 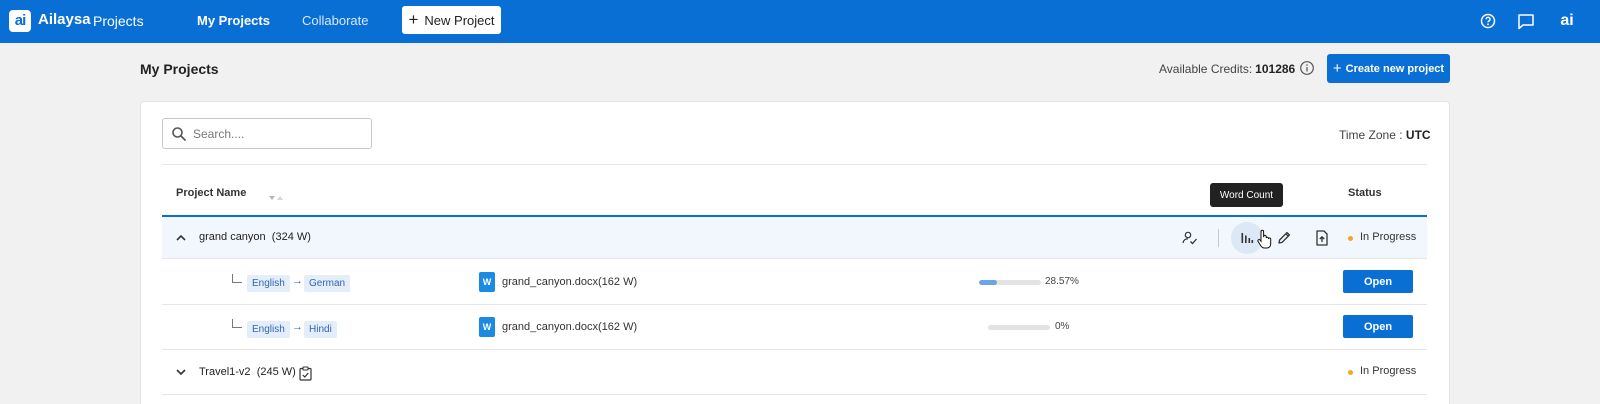 I want to click on divider, so click(x=794, y=164).